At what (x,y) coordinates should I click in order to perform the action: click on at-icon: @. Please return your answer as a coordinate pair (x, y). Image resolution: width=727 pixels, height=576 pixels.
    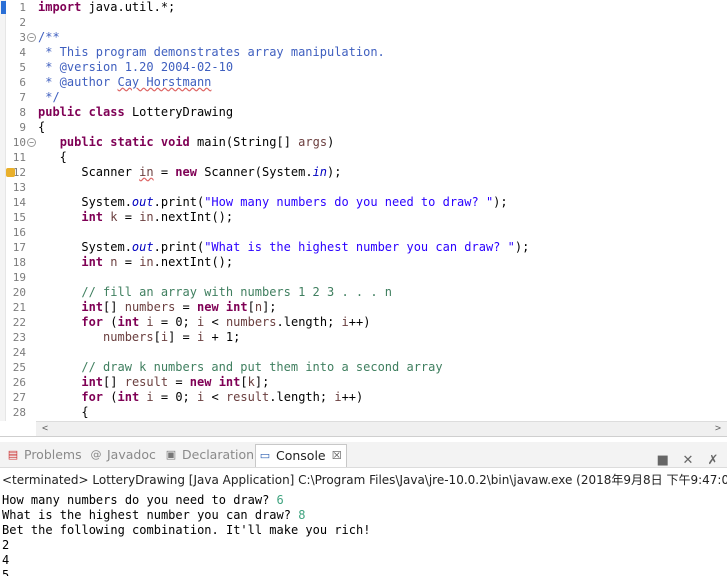
    Looking at the image, I should click on (96, 454).